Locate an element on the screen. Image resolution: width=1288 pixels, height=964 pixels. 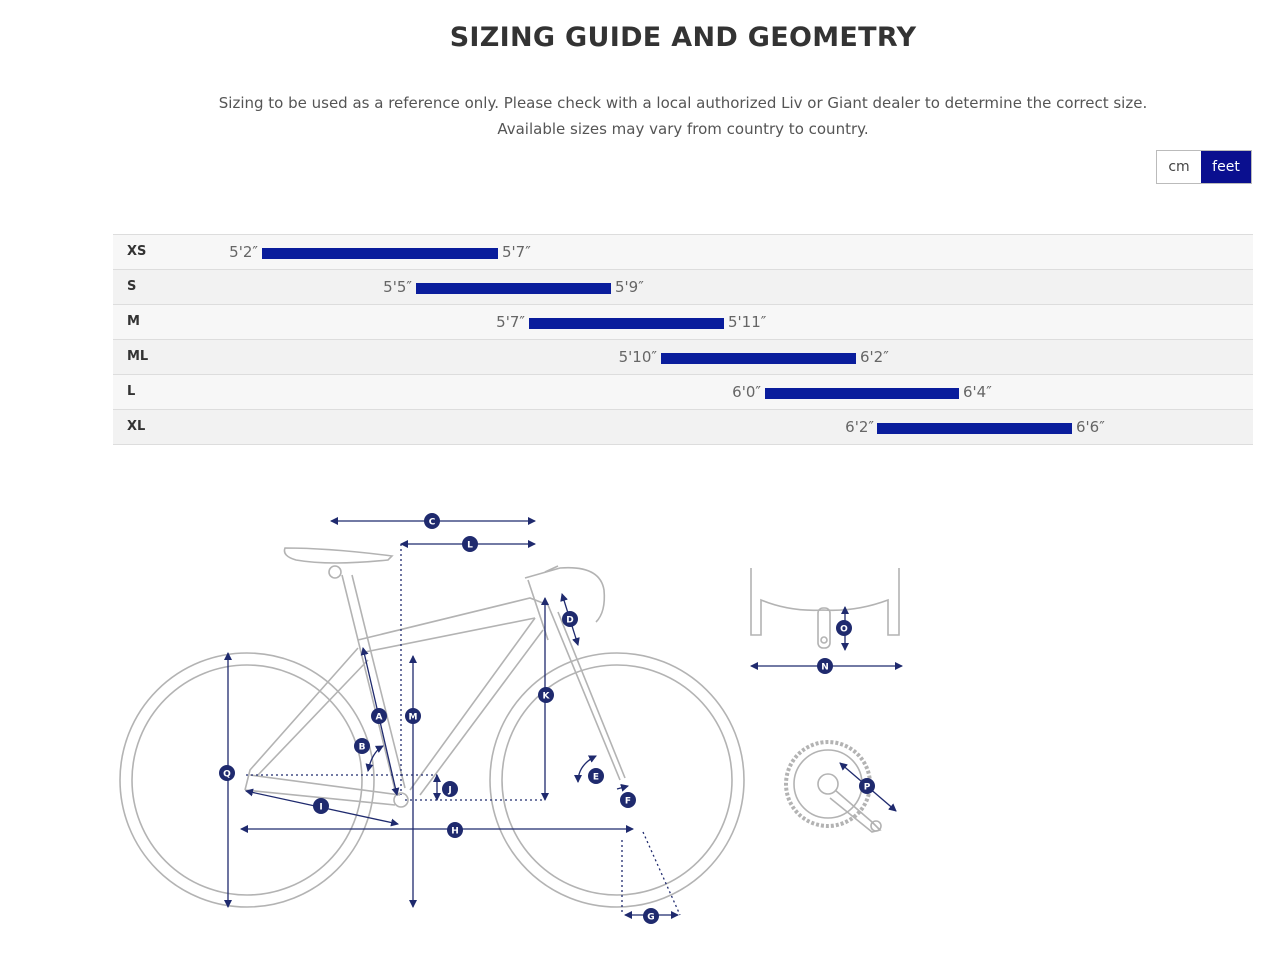
svg-text: D is located at coordinates (569, 621).